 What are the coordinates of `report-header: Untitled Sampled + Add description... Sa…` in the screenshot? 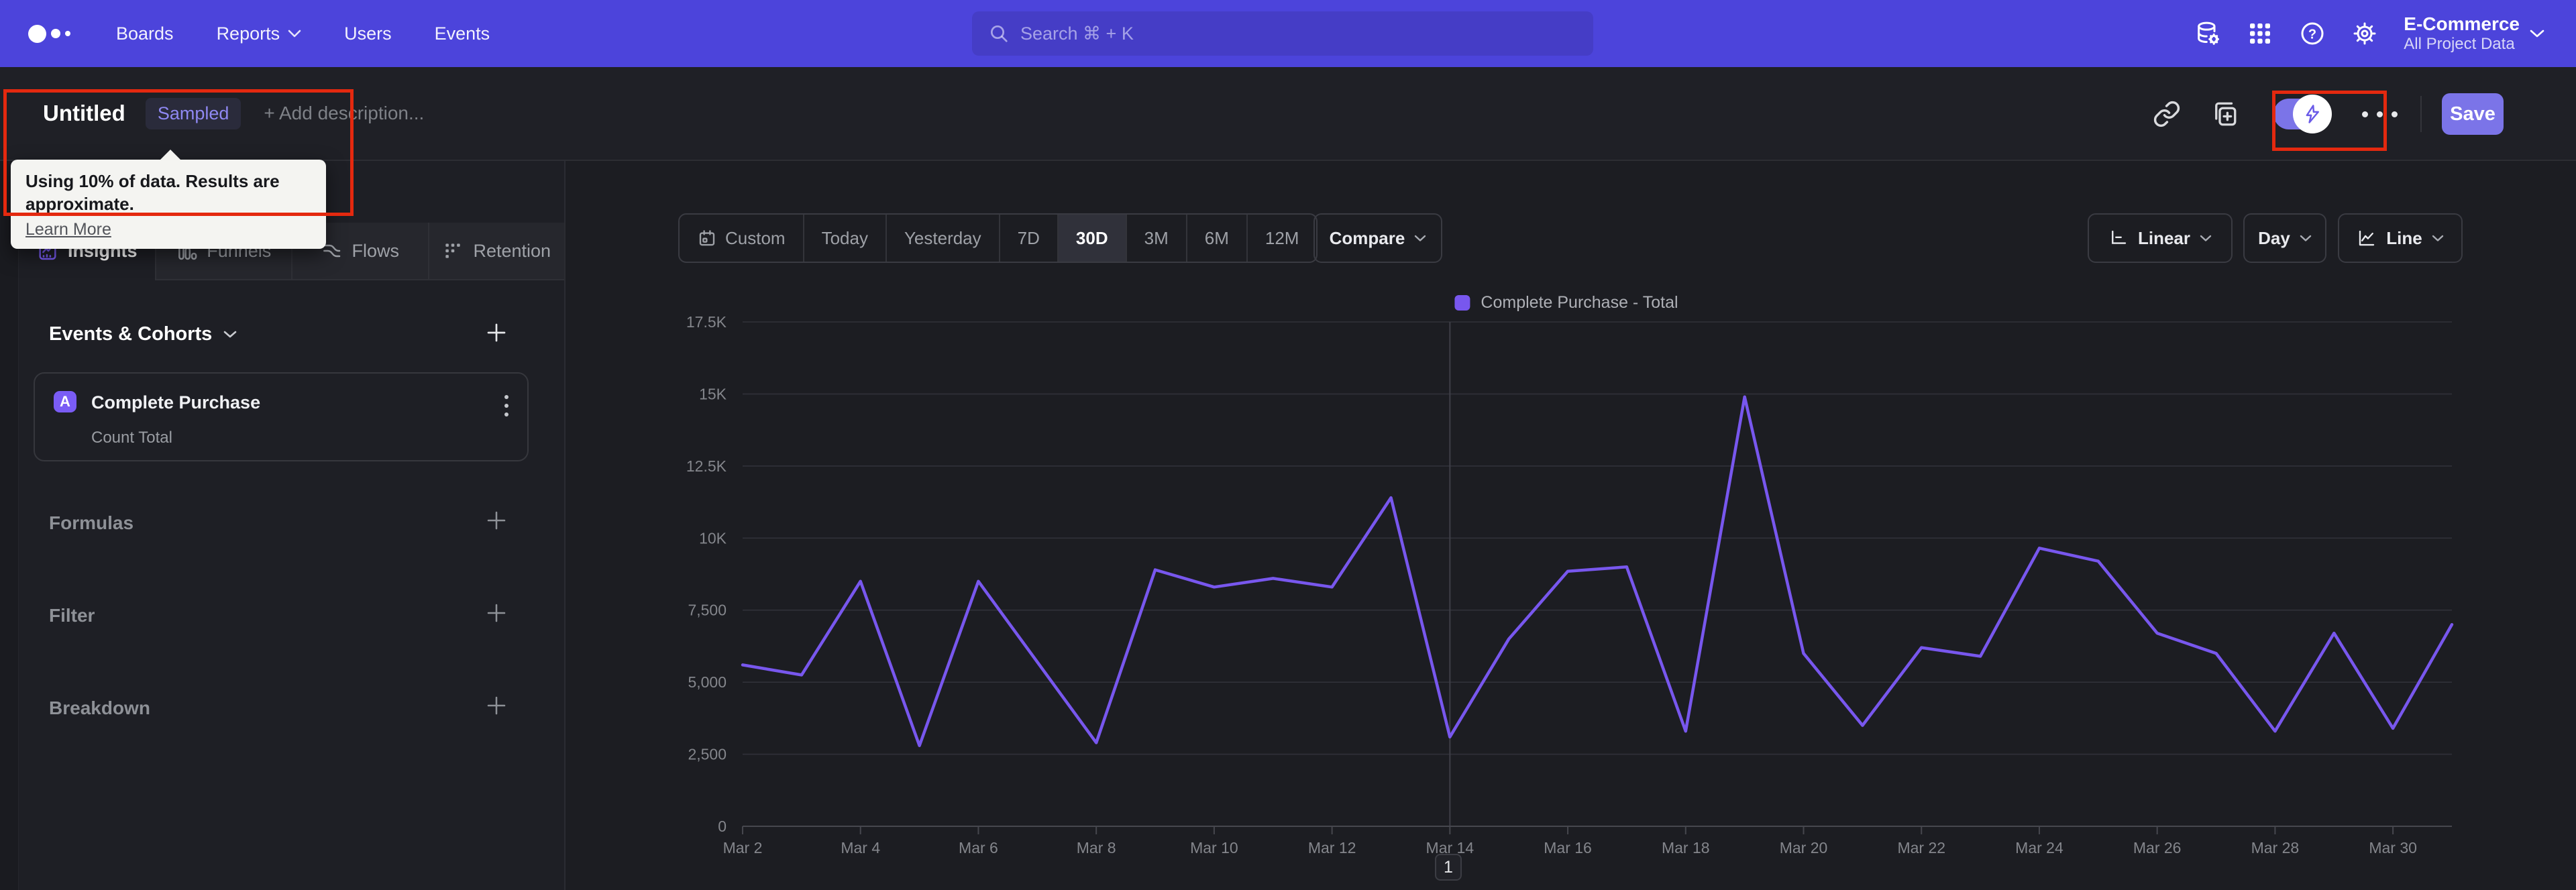 It's located at (1288, 114).